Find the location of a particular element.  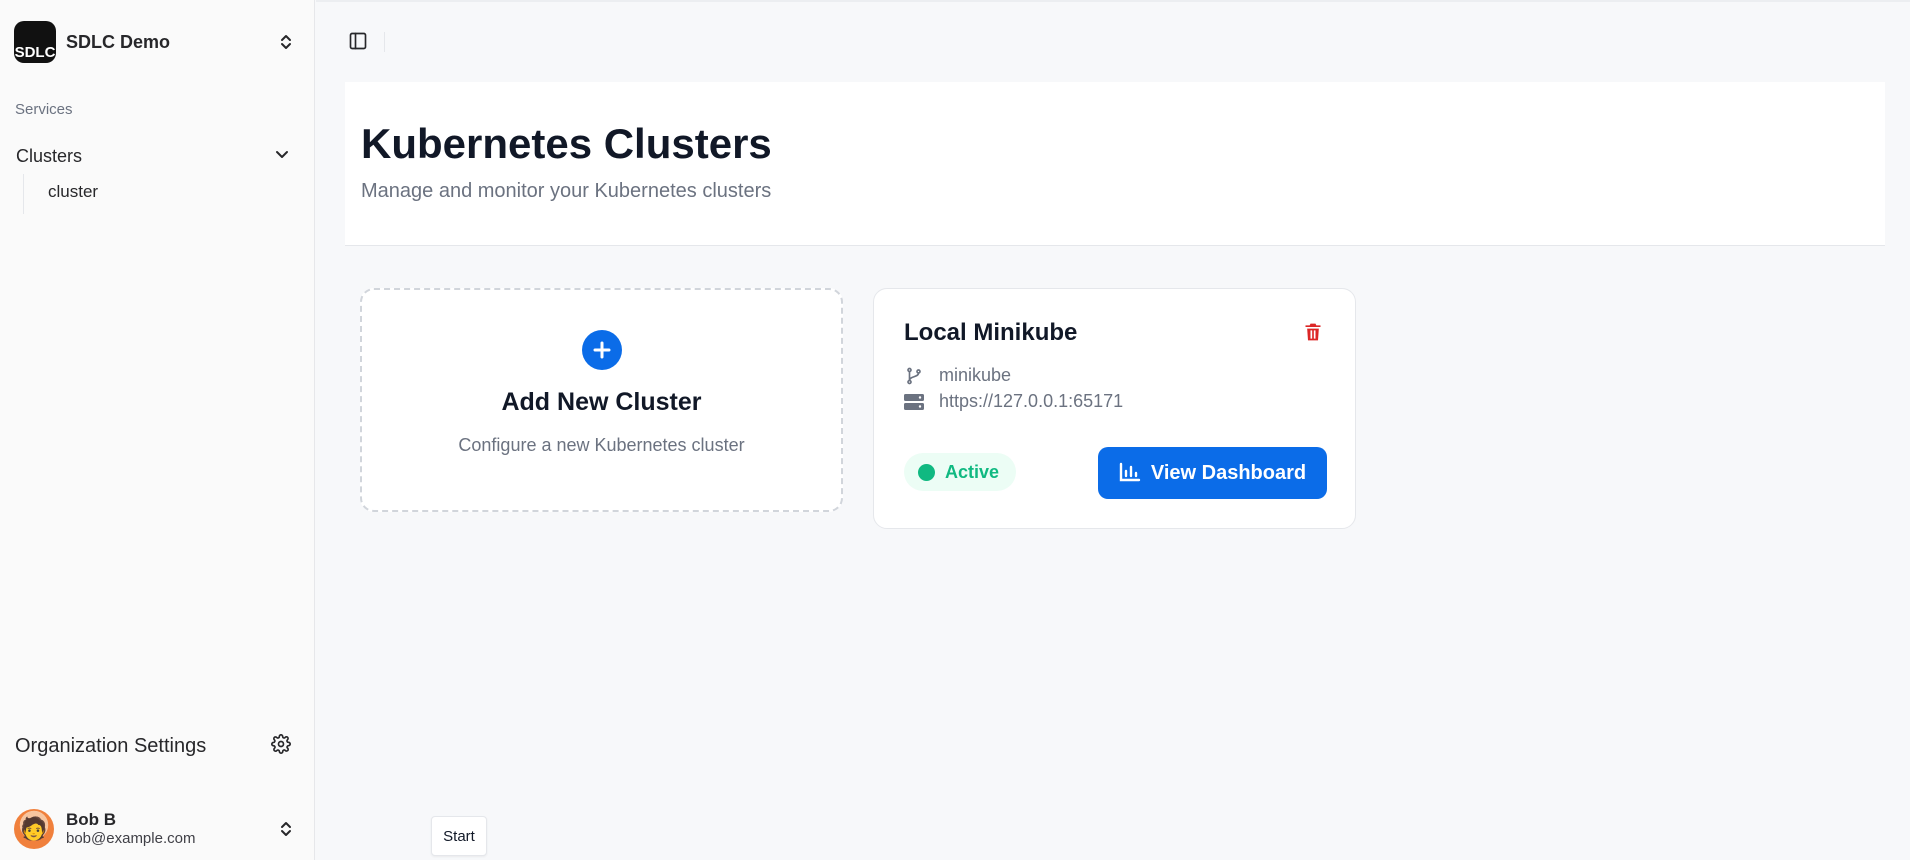

cluster-context: minikube is located at coordinates (975, 375).